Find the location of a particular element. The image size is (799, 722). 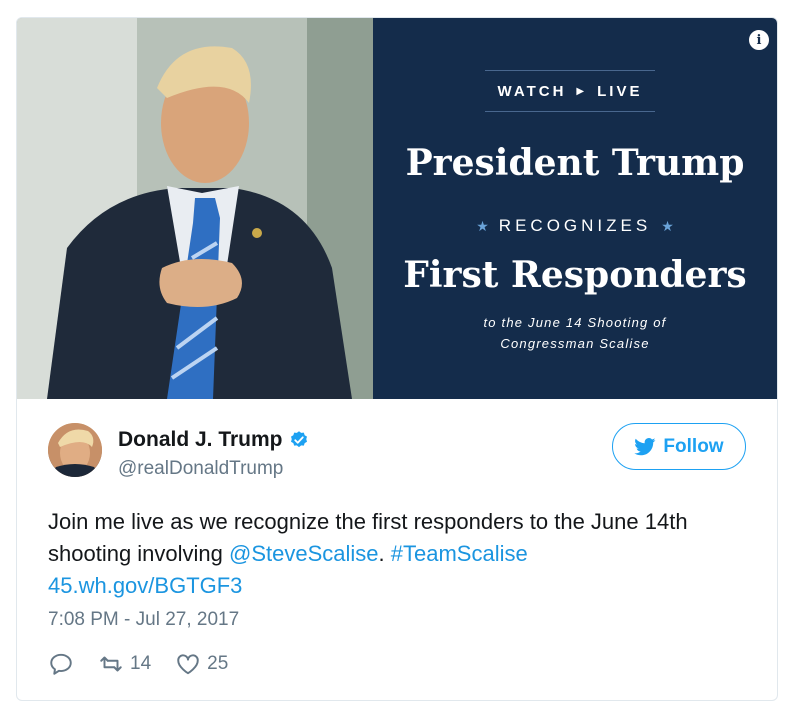

tweet-actions: 14 25 is located at coordinates (150, 664).